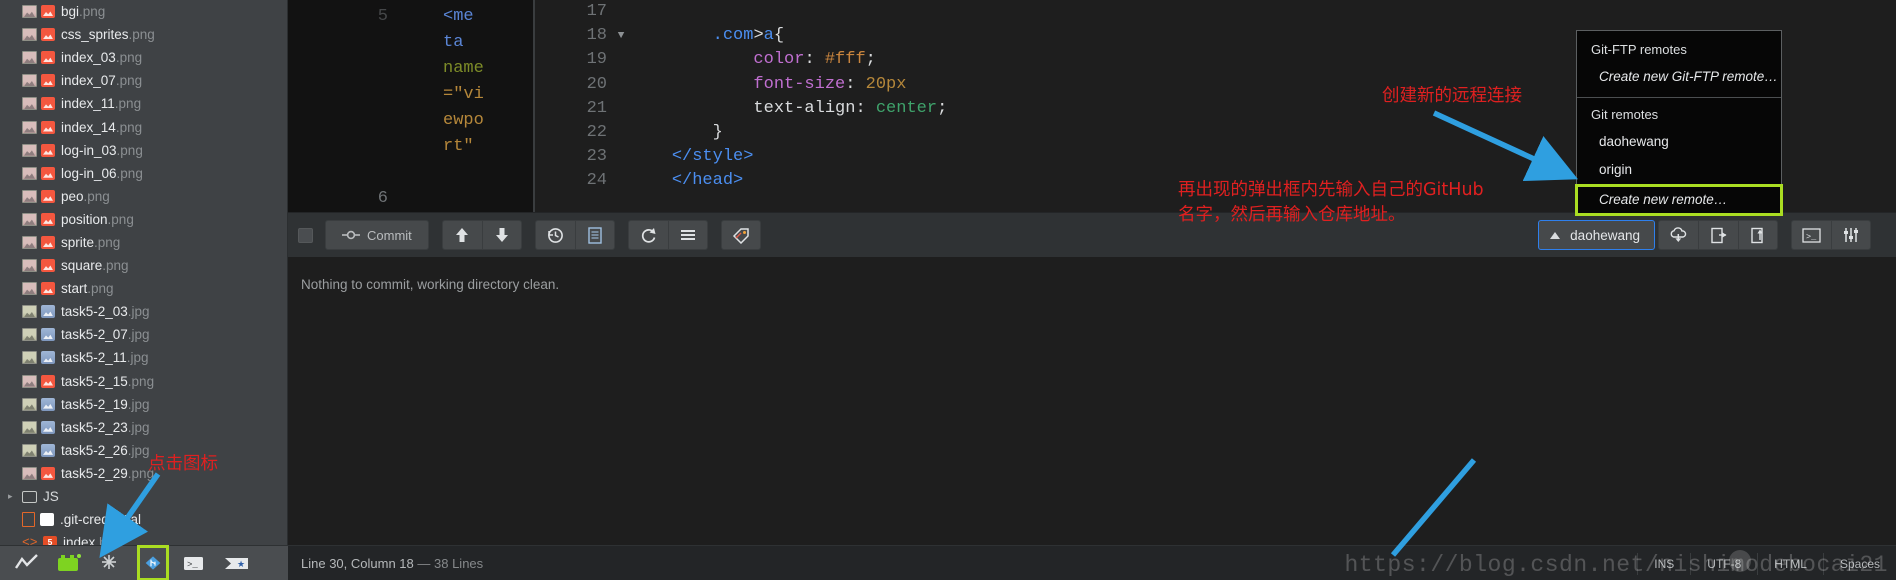  Describe the element at coordinates (29, 35) in the screenshot. I see `image-thumb-icon` at that location.